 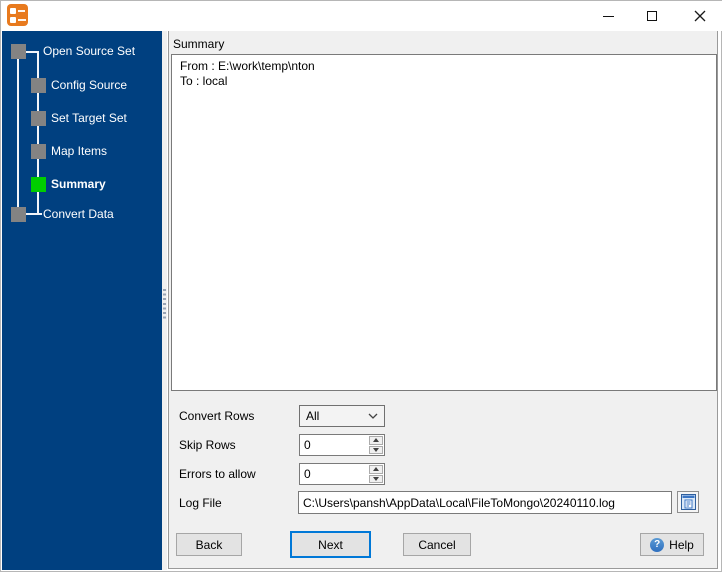 I want to click on help-button-label: Help, so click(x=681, y=544).